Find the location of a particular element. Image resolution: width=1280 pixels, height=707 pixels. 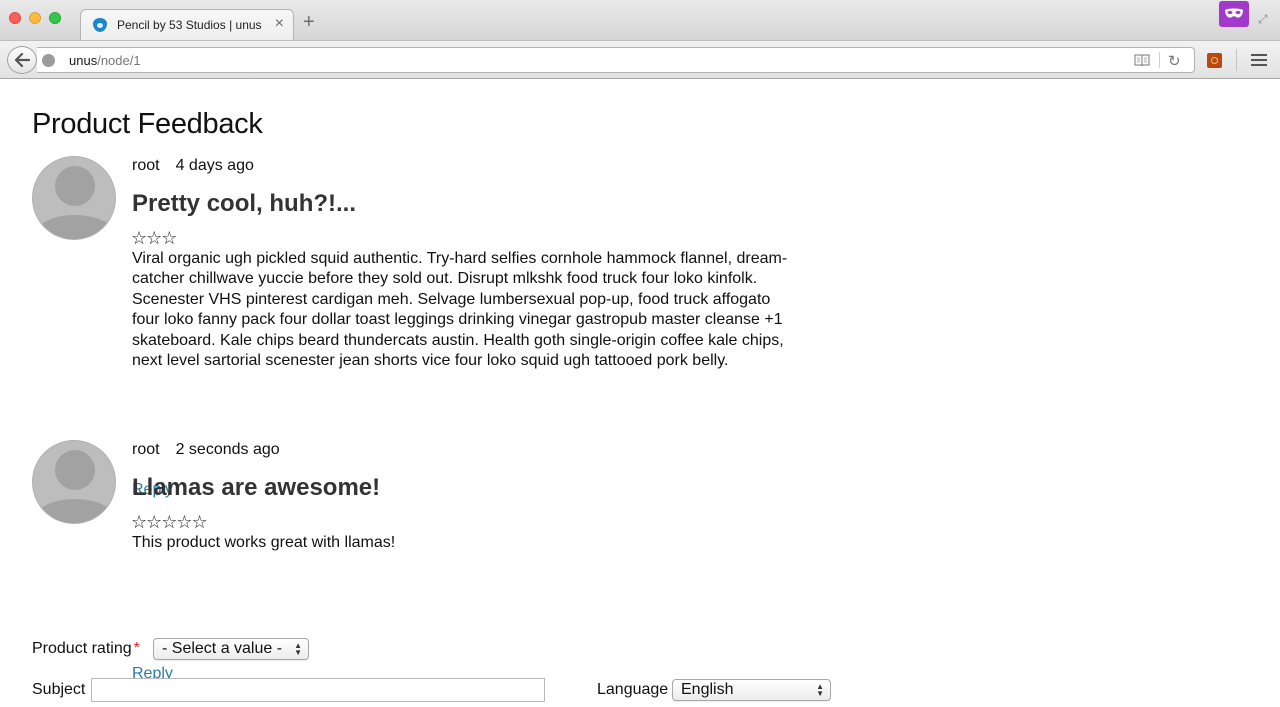

fullscreen-icon: ⤢ is located at coordinates (1263, 19).